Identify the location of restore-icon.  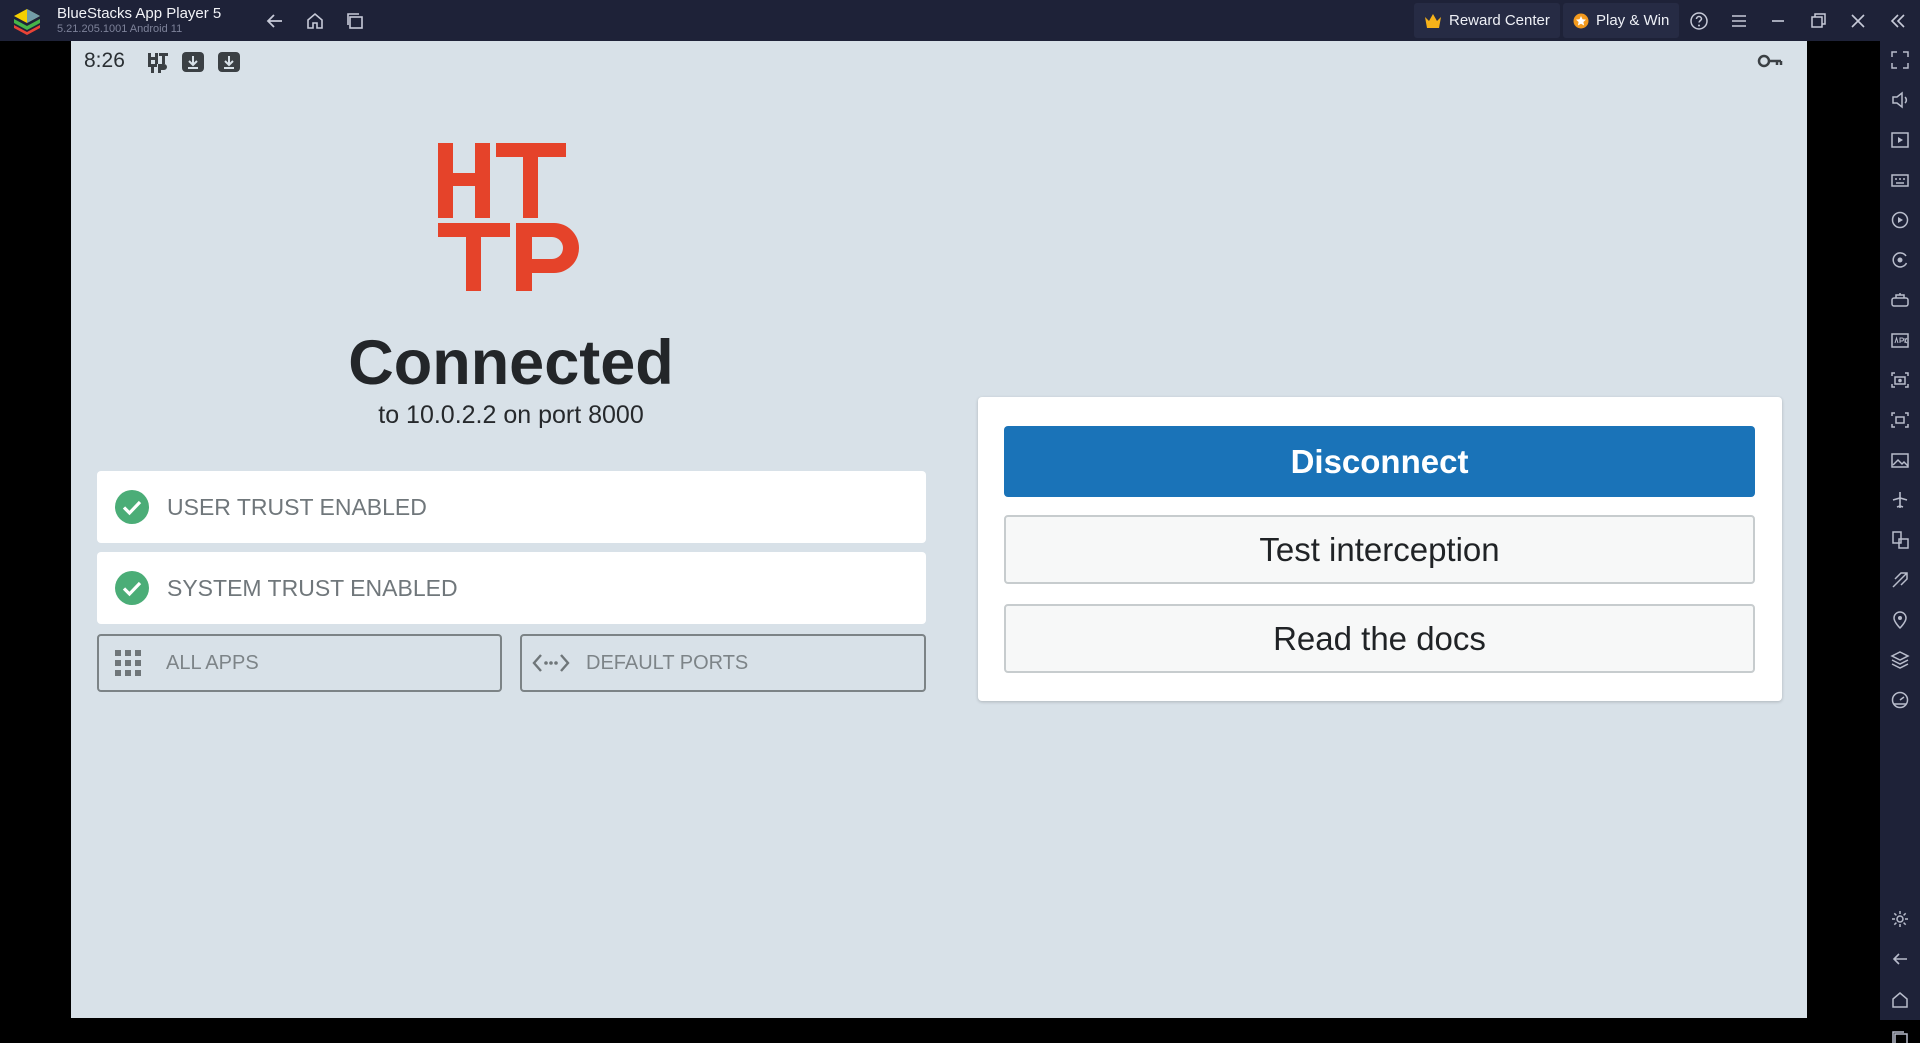
(1818, 21).